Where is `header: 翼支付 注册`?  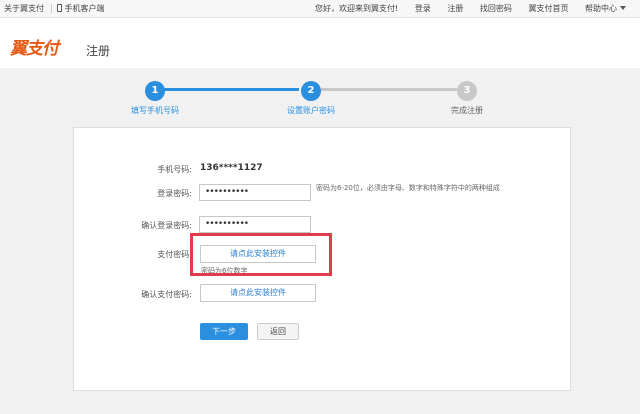
header: 翼支付 注册 is located at coordinates (320, 43).